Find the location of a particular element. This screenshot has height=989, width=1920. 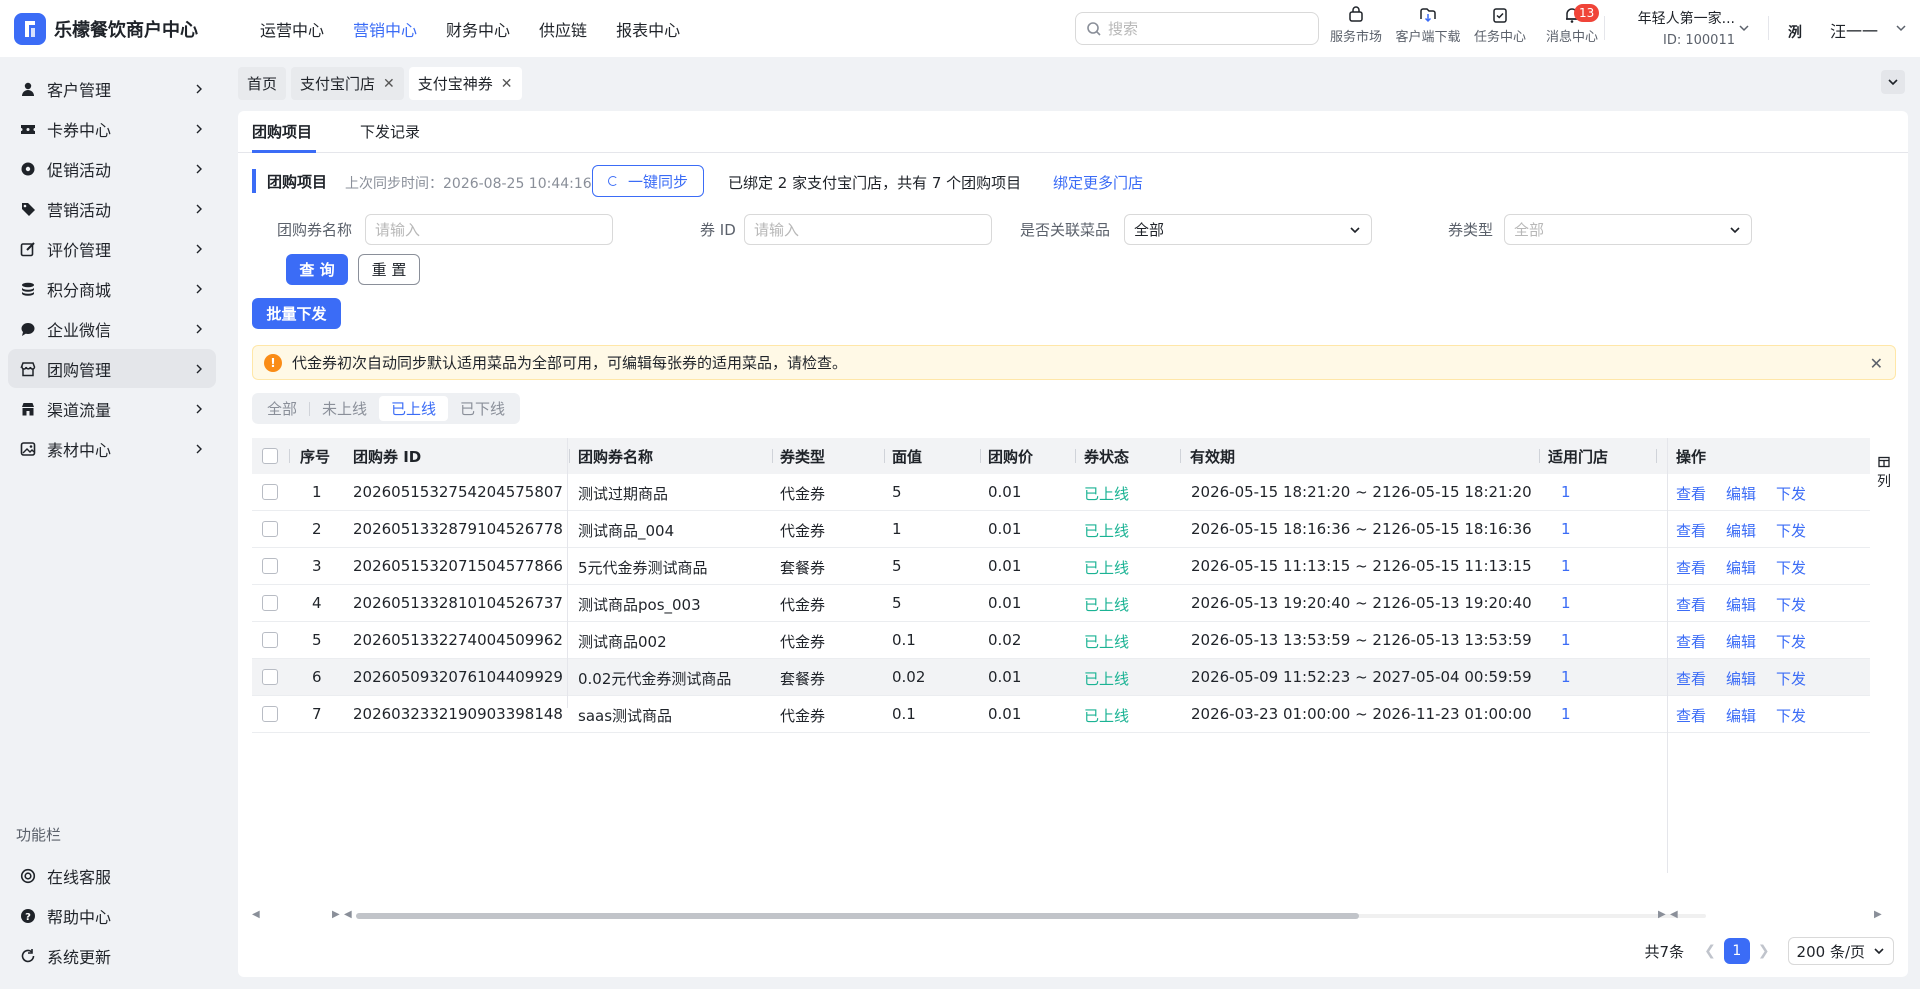

topnav-item-report: 报表中心 is located at coordinates (648, 29).